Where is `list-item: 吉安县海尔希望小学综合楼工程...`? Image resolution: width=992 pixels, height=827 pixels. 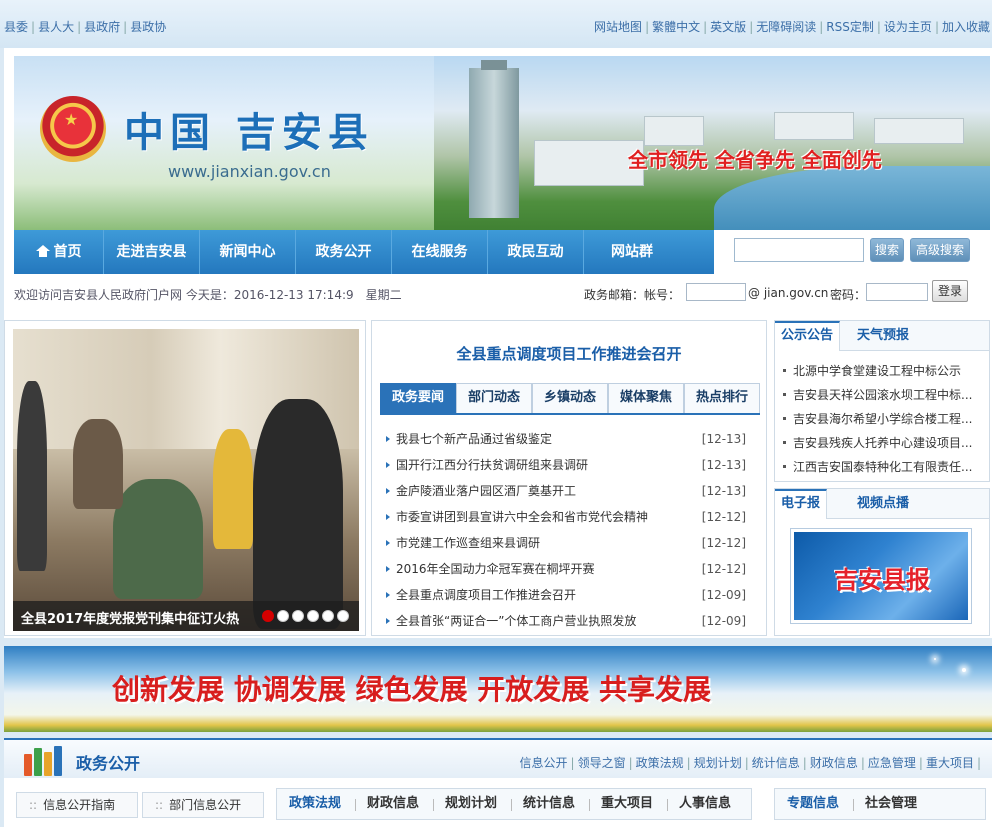 list-item: 吉安县海尔希望小学综合楼工程... is located at coordinates (883, 419).